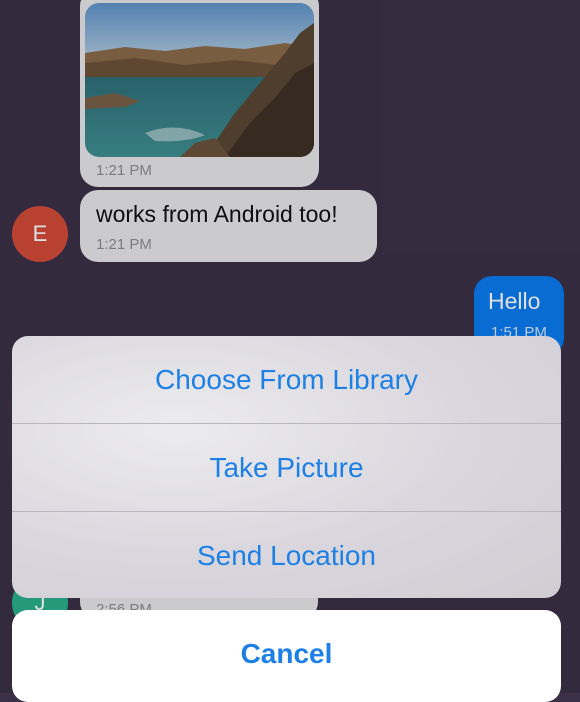  What do you see at coordinates (286, 656) in the screenshot?
I see `cancel-button: Cancel` at bounding box center [286, 656].